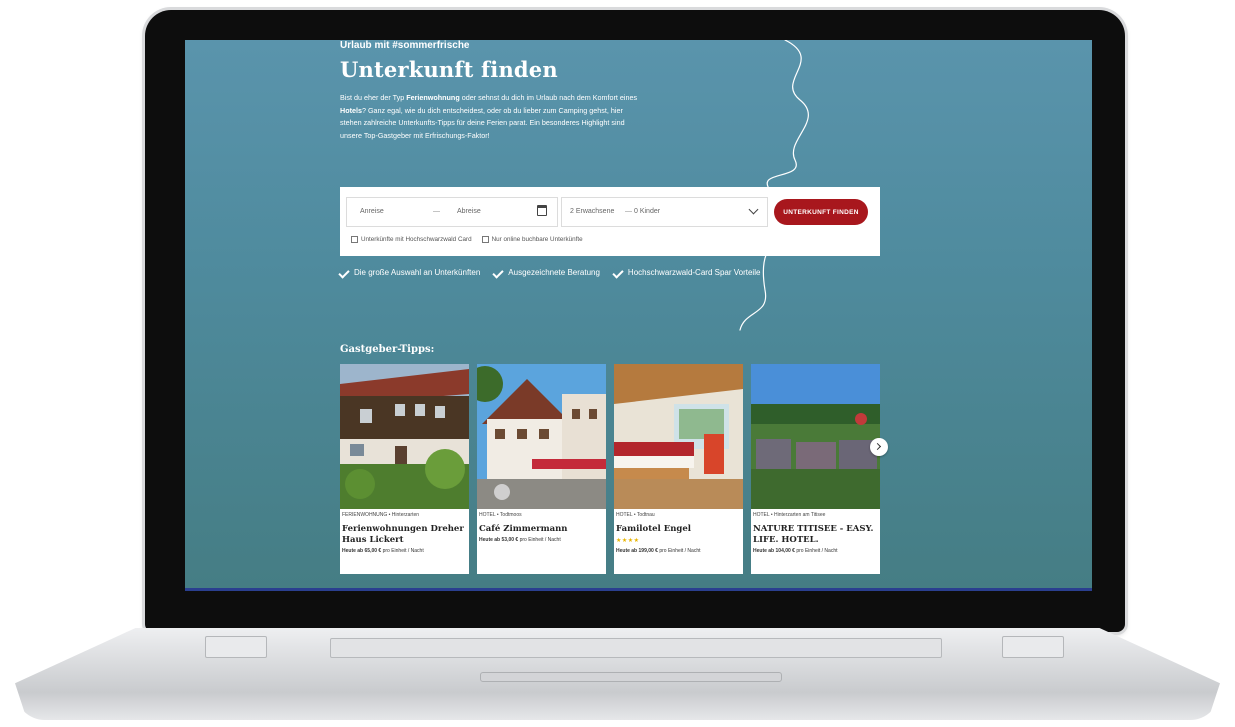 This screenshot has height=727, width=1235. Describe the element at coordinates (635, 515) in the screenshot. I see `host-category: HOTEL • Todtnau` at that location.